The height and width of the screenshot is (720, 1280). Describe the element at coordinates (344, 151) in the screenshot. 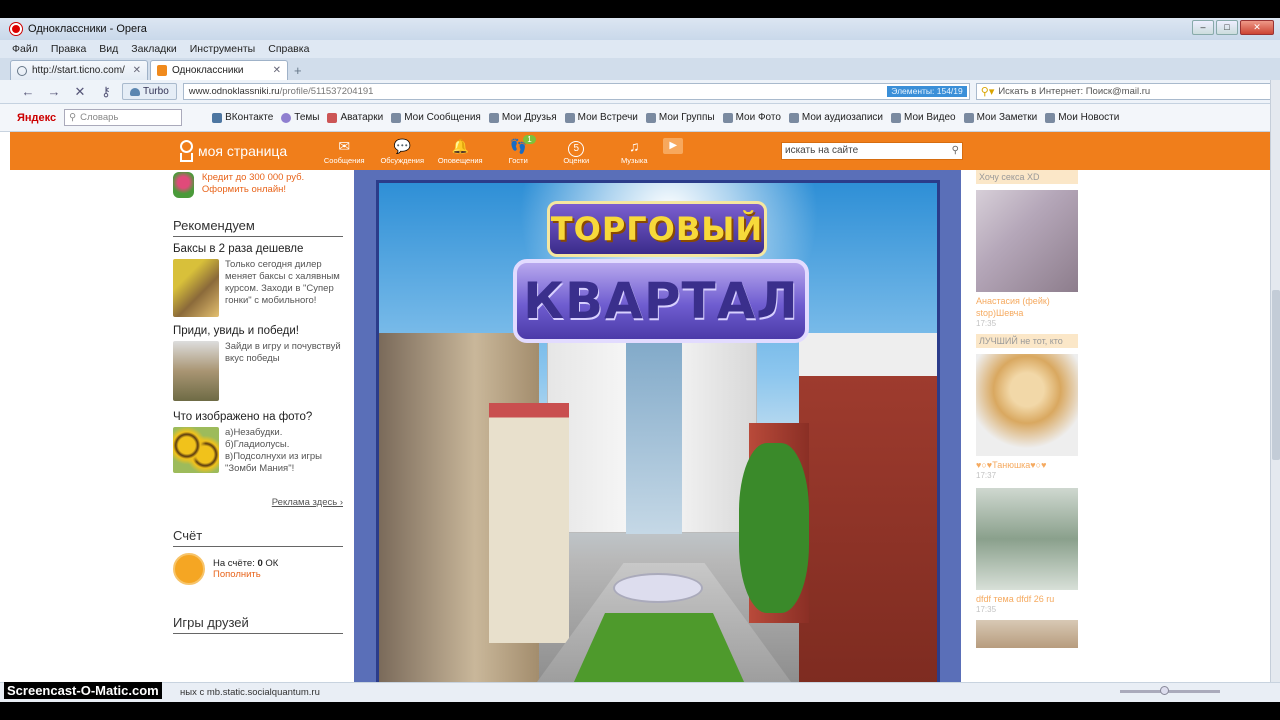

I see `nav-messages: ✉ Сообщения` at that location.